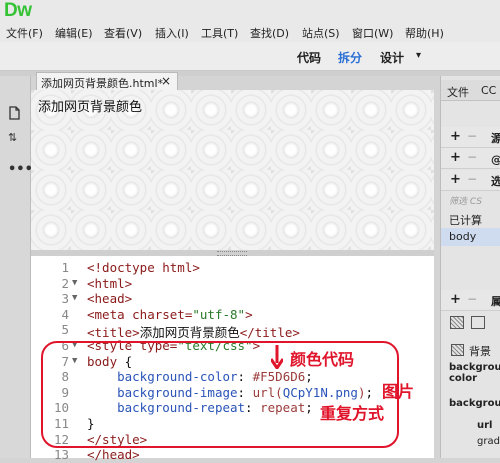 The width and height of the screenshot is (500, 463). What do you see at coordinates (24, 33) in the screenshot?
I see `menu-file: 文件(F)` at bounding box center [24, 33].